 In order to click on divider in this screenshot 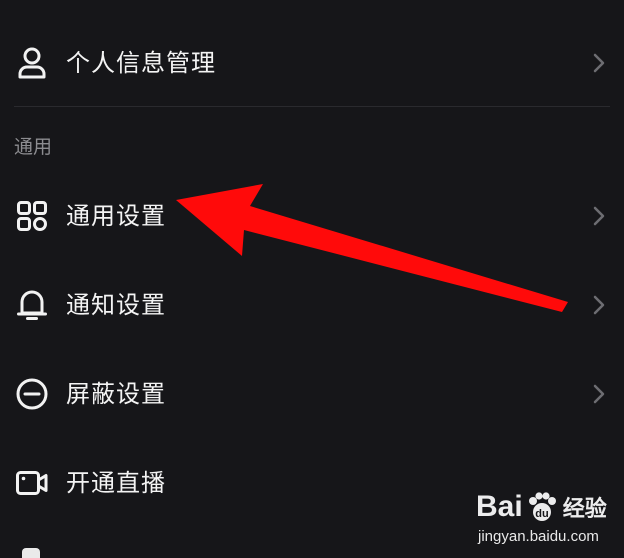, I will do `click(312, 106)`.